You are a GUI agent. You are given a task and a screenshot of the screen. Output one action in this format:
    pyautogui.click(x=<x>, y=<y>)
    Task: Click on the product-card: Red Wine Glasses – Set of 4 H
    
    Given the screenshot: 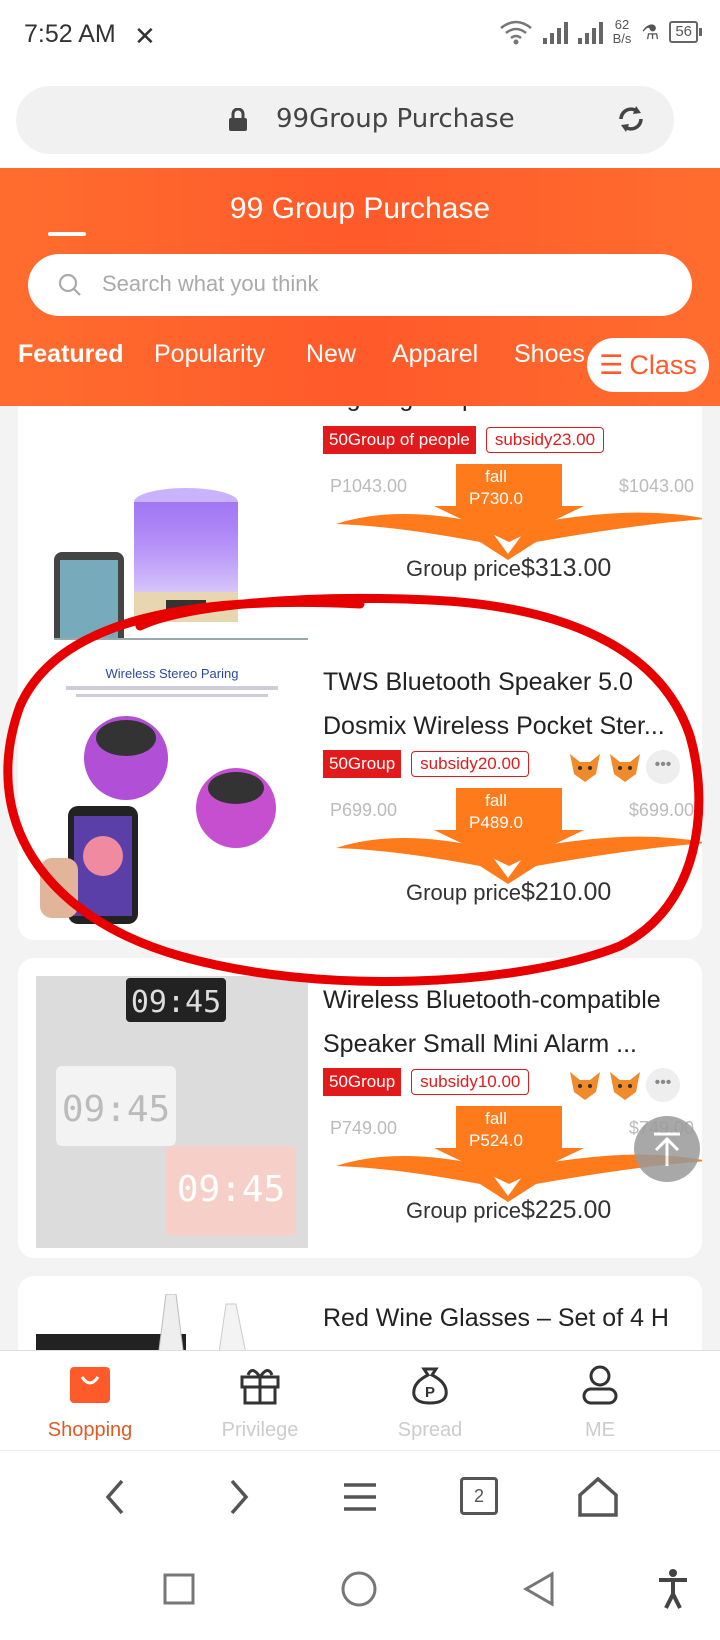 What is the action you would take?
    pyautogui.click(x=360, y=1313)
    